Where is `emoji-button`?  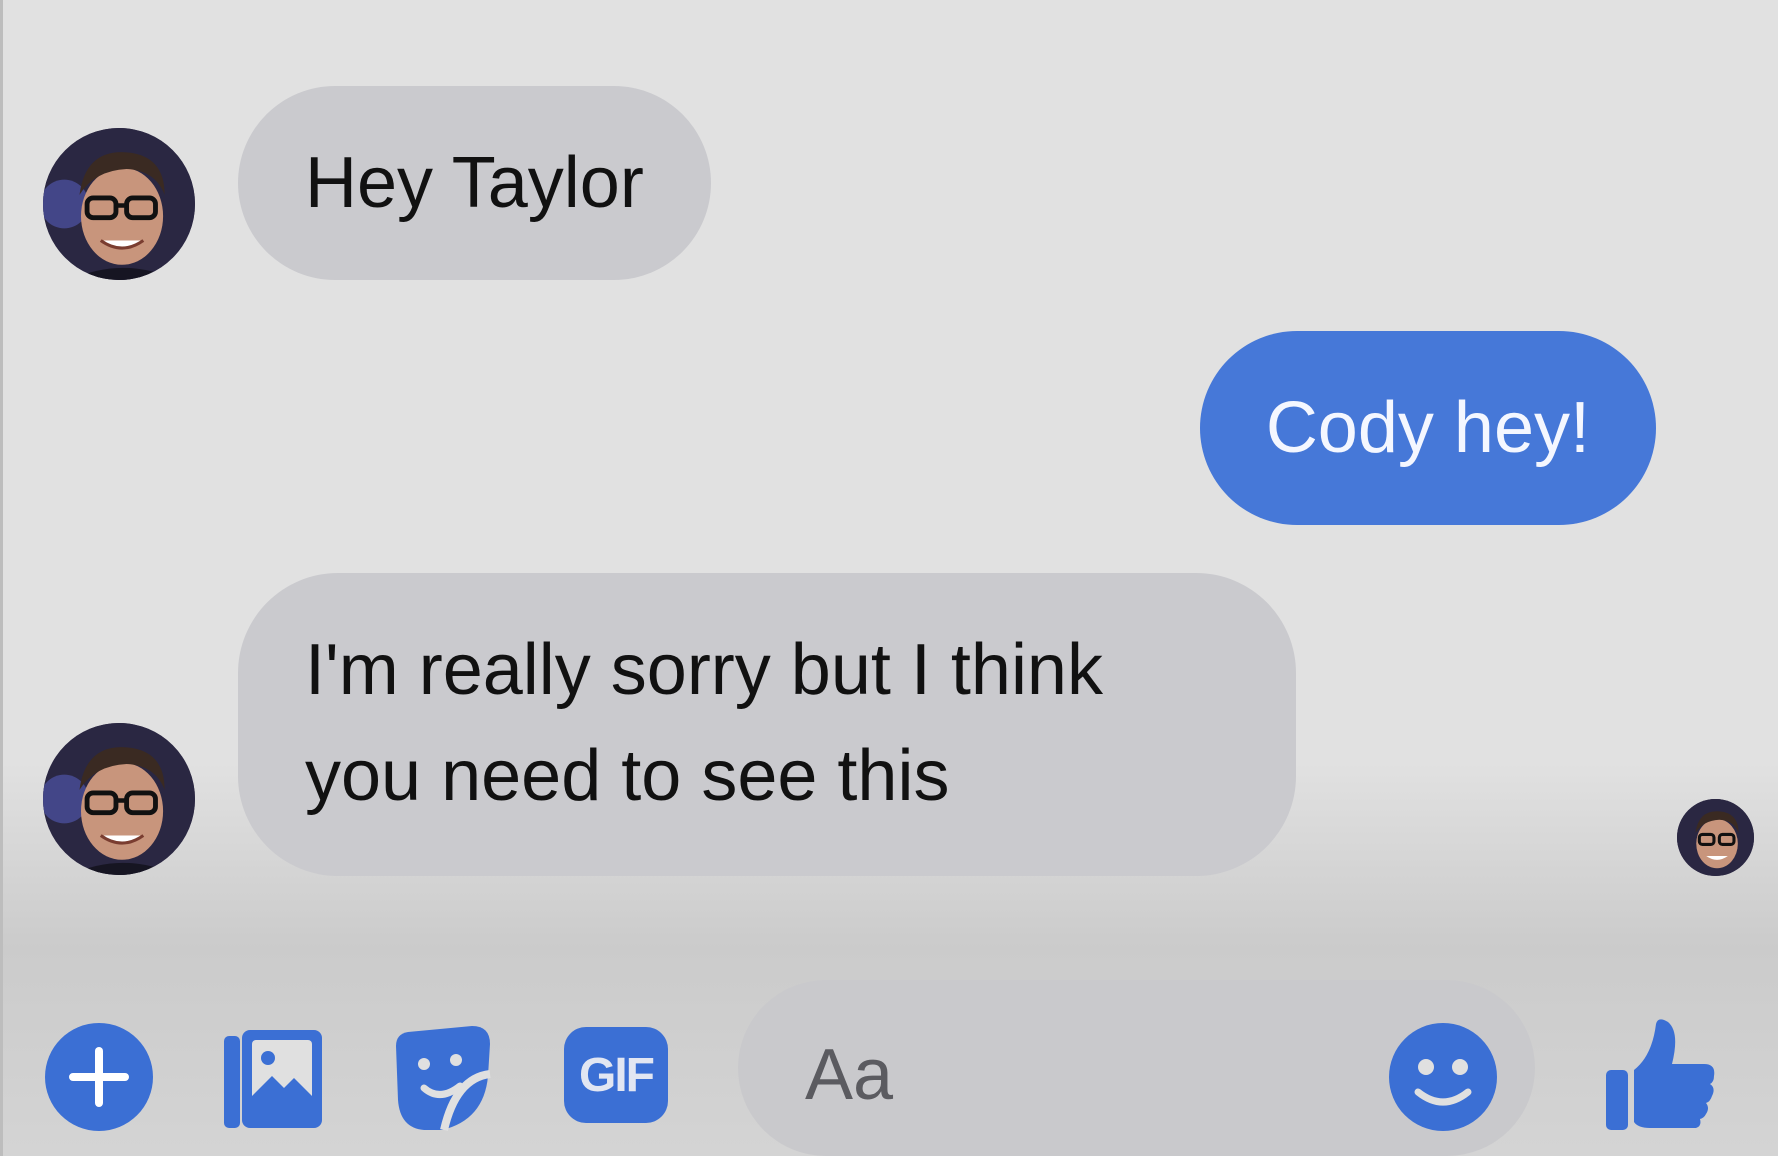 emoji-button is located at coordinates (1443, 1077).